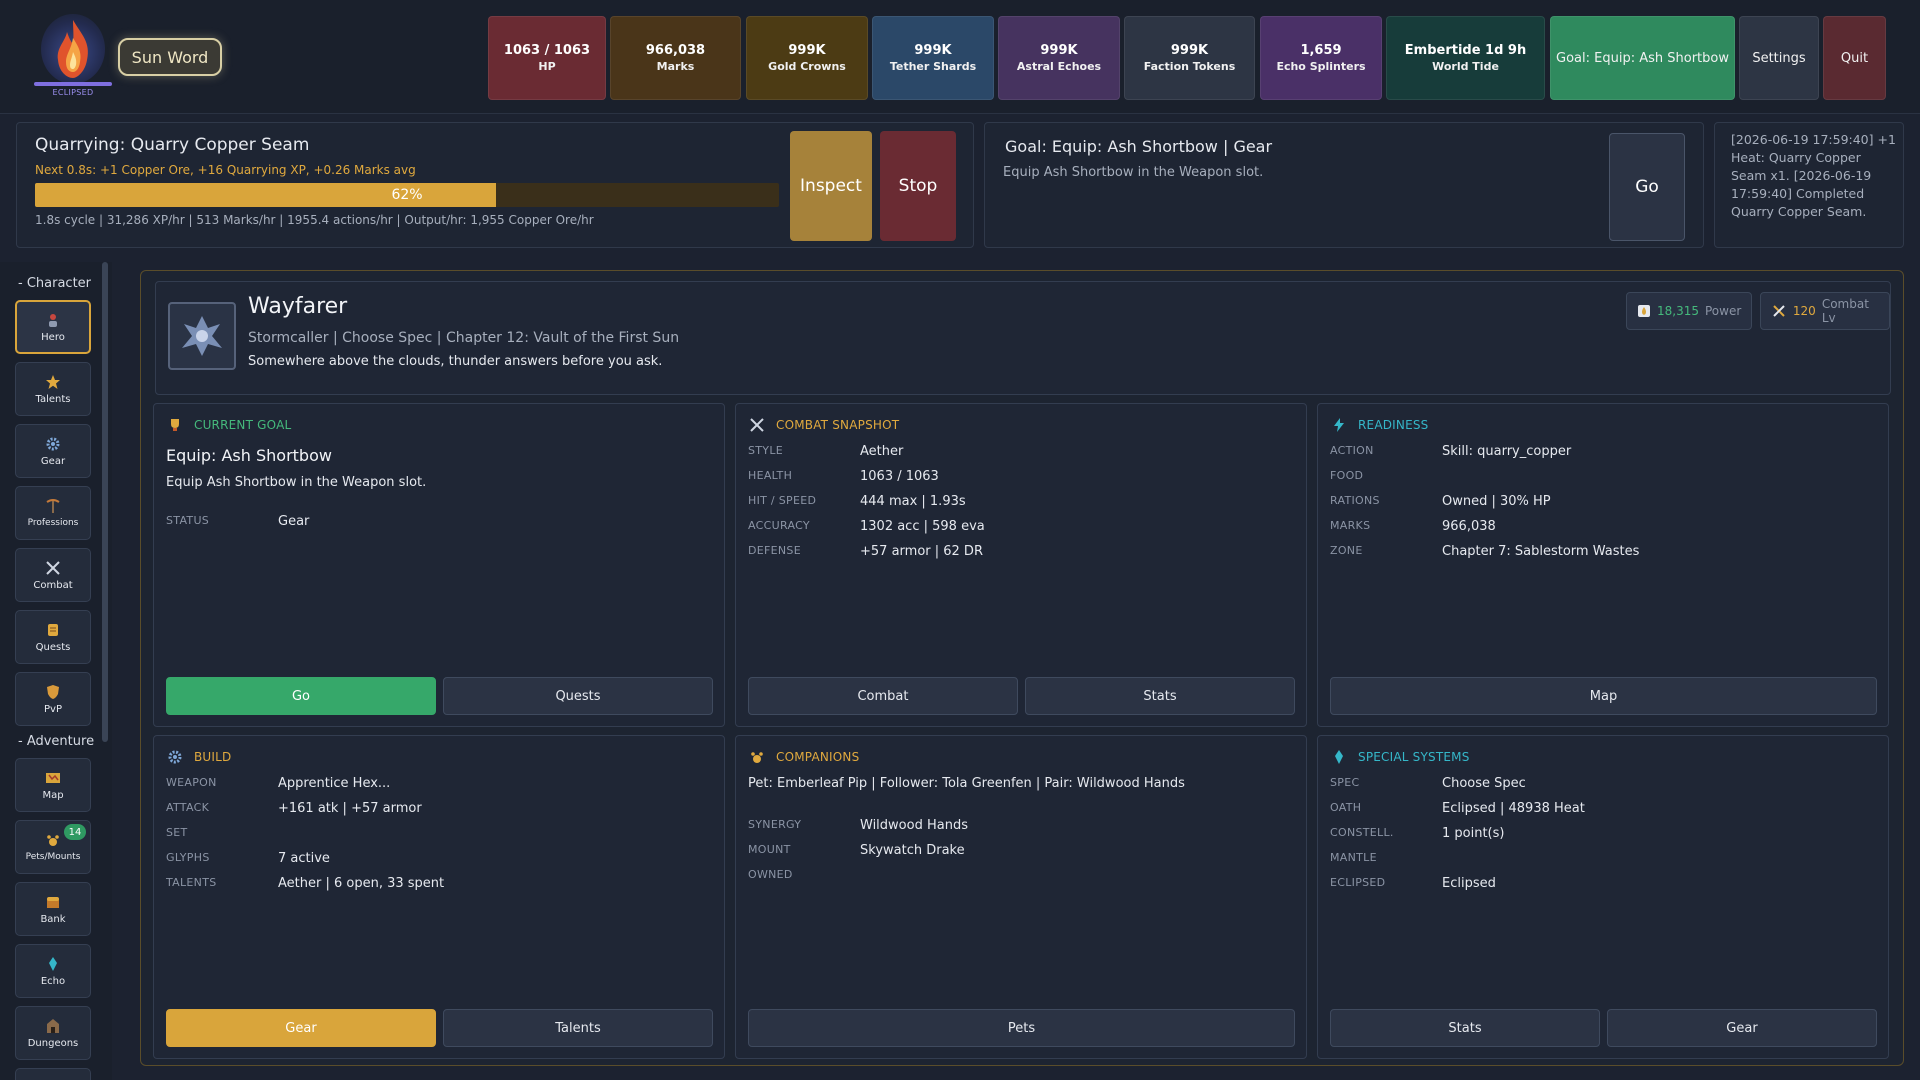 The height and width of the screenshot is (1080, 1920). Describe the element at coordinates (53, 1074) in the screenshot. I see `sidebar-item-more` at that location.